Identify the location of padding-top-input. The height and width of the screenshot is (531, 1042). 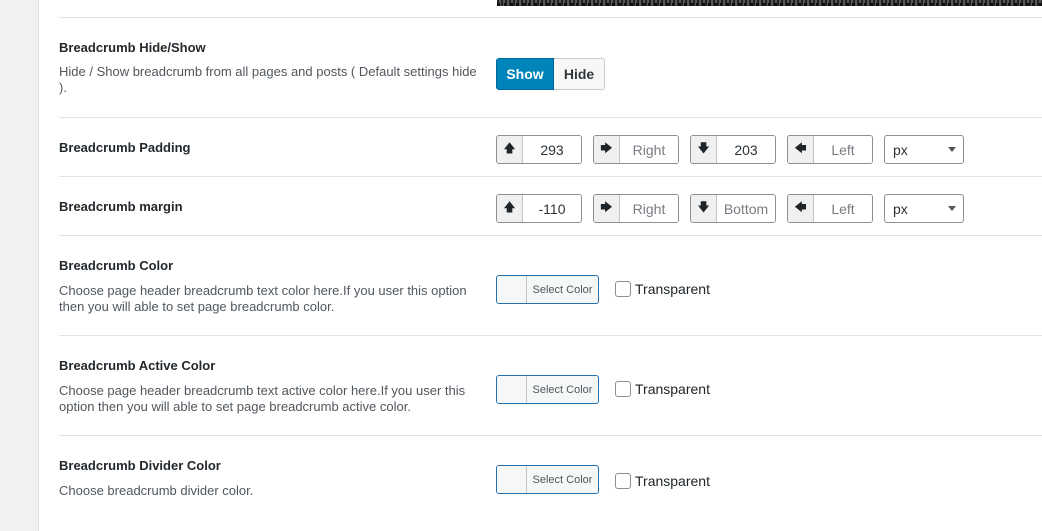
(552, 149).